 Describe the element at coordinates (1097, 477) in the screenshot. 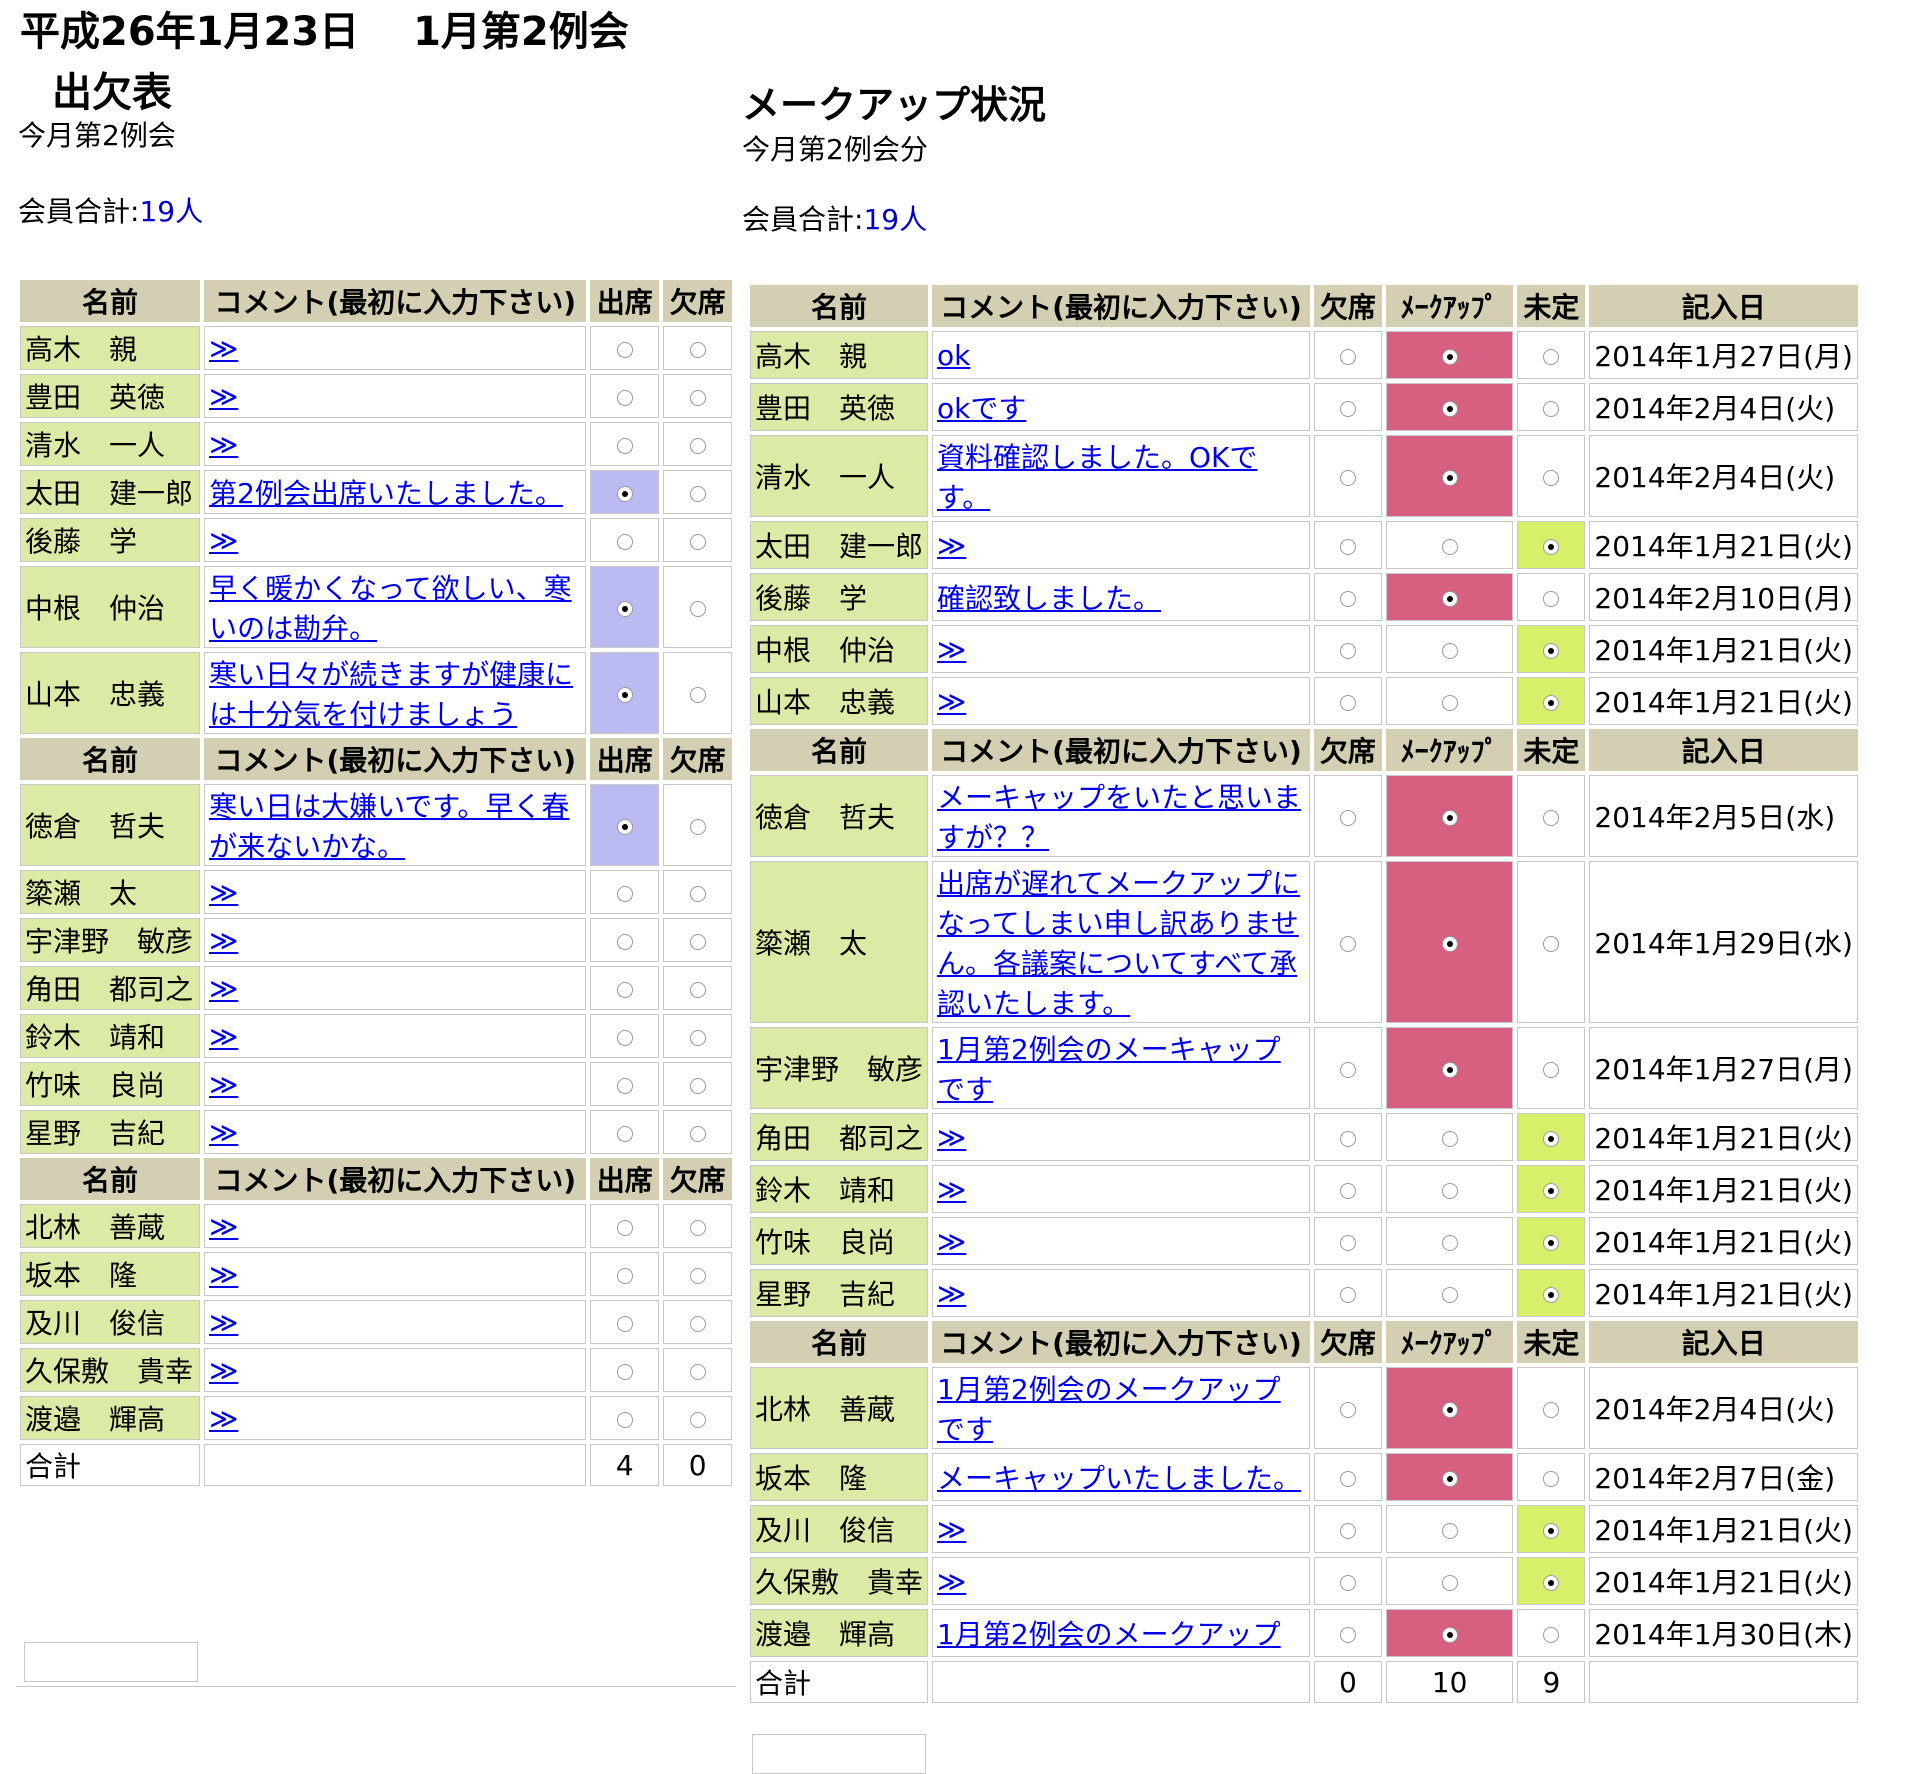

I see `comment-link: 資料確認しました。OKです。` at that location.